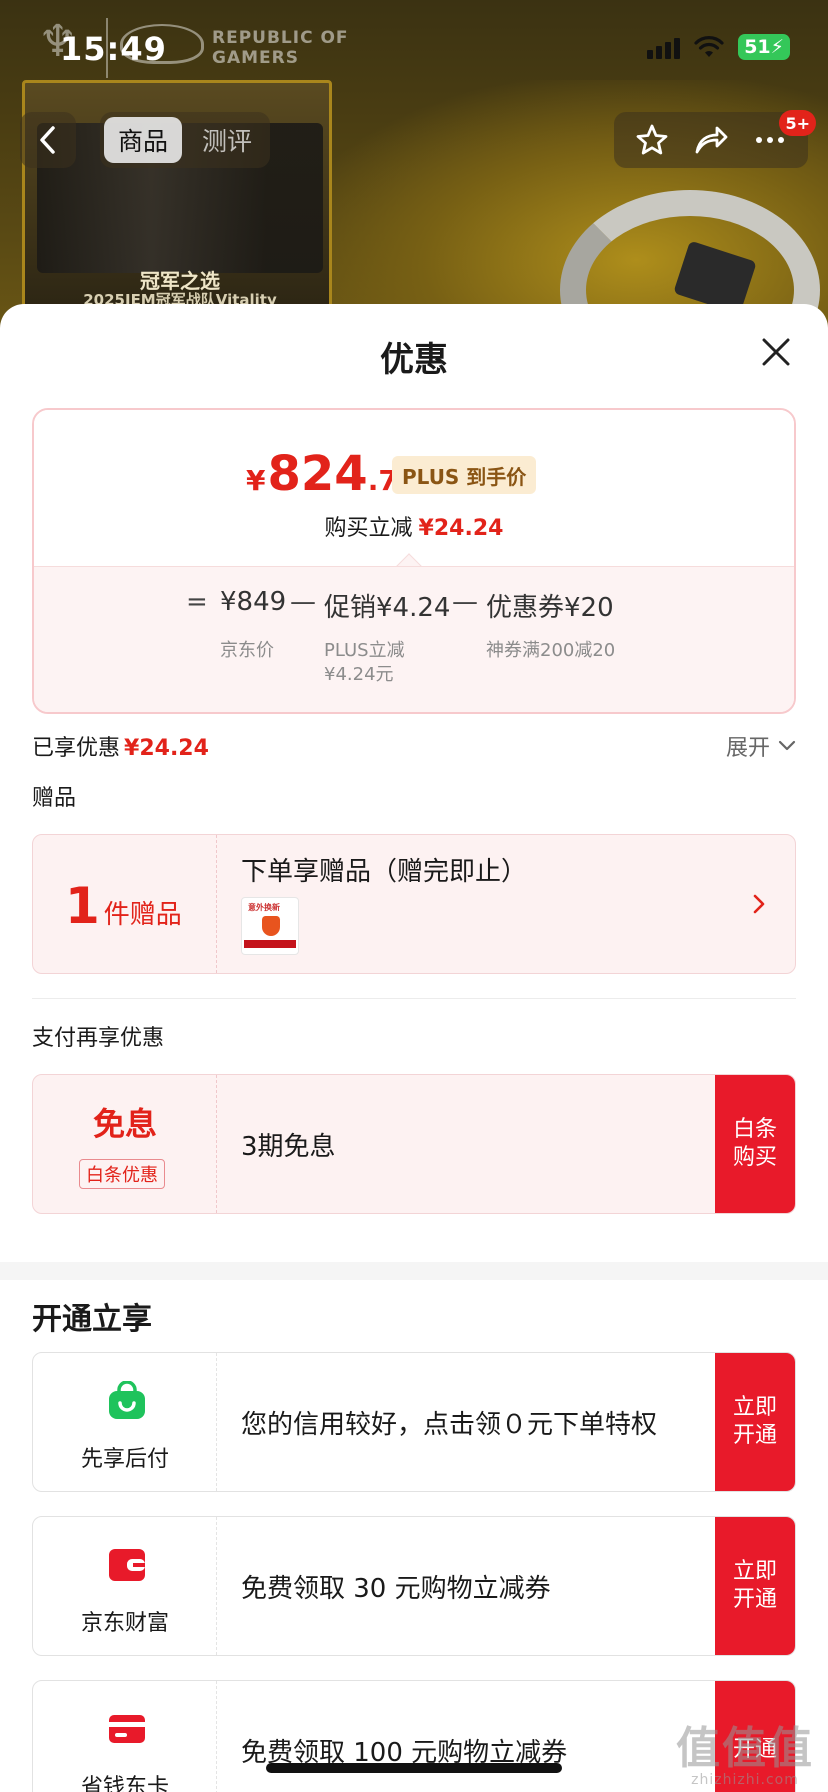 The height and width of the screenshot is (1792, 828). I want to click on site-watermark: 值值值 zhizhizhi.com, so click(745, 1755).